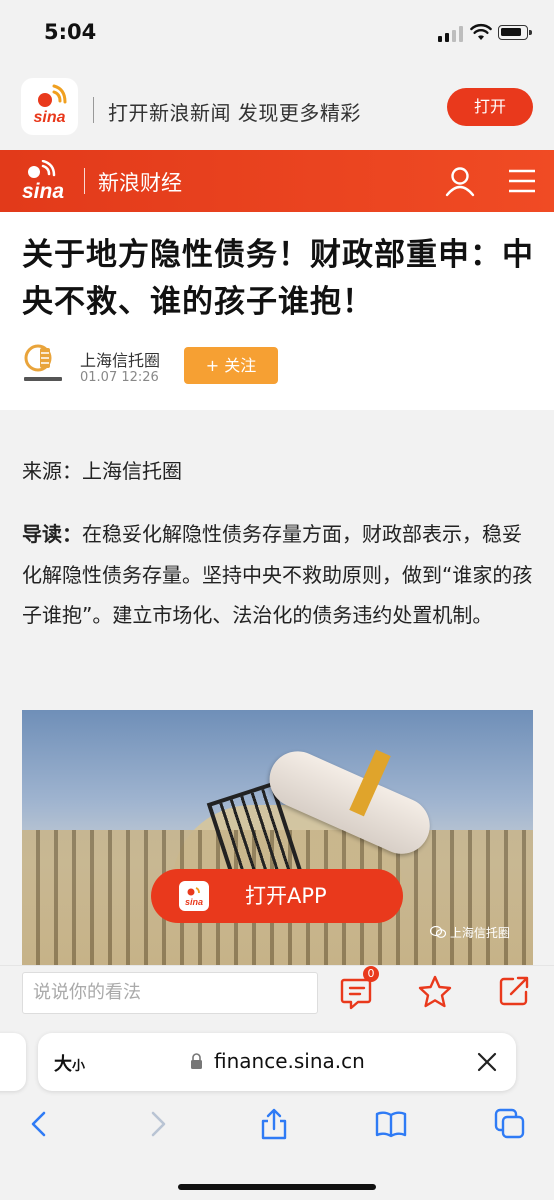 The height and width of the screenshot is (1200, 554). I want to click on battery-icon, so click(515, 32).